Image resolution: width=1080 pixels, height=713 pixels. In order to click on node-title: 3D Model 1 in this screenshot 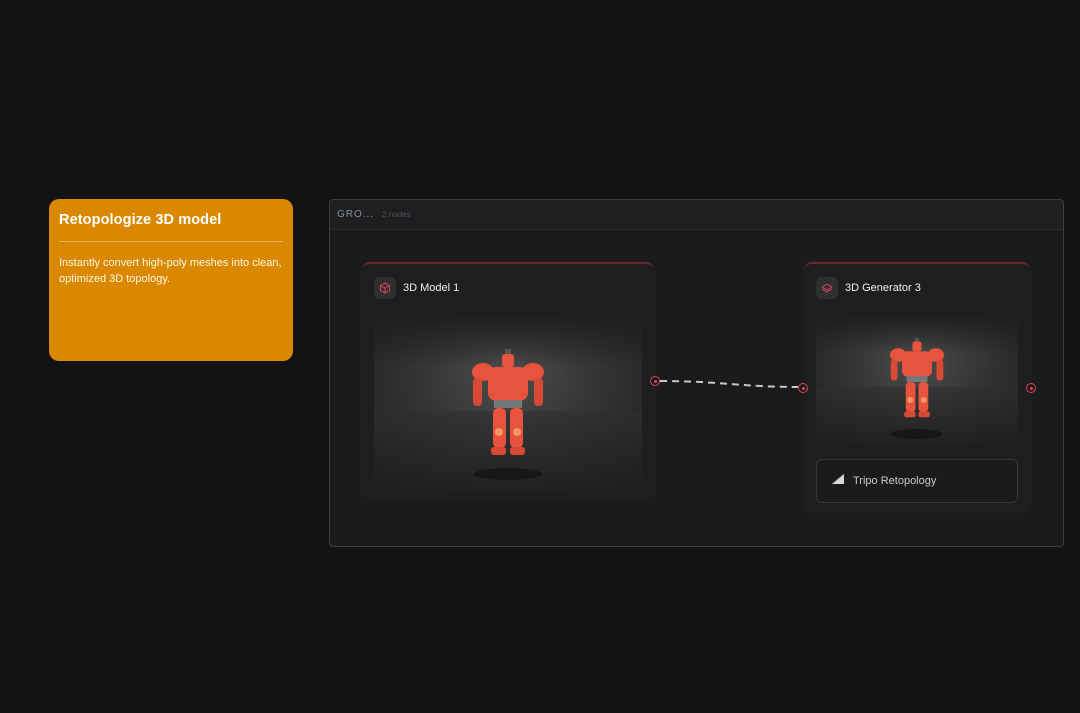, I will do `click(431, 287)`.